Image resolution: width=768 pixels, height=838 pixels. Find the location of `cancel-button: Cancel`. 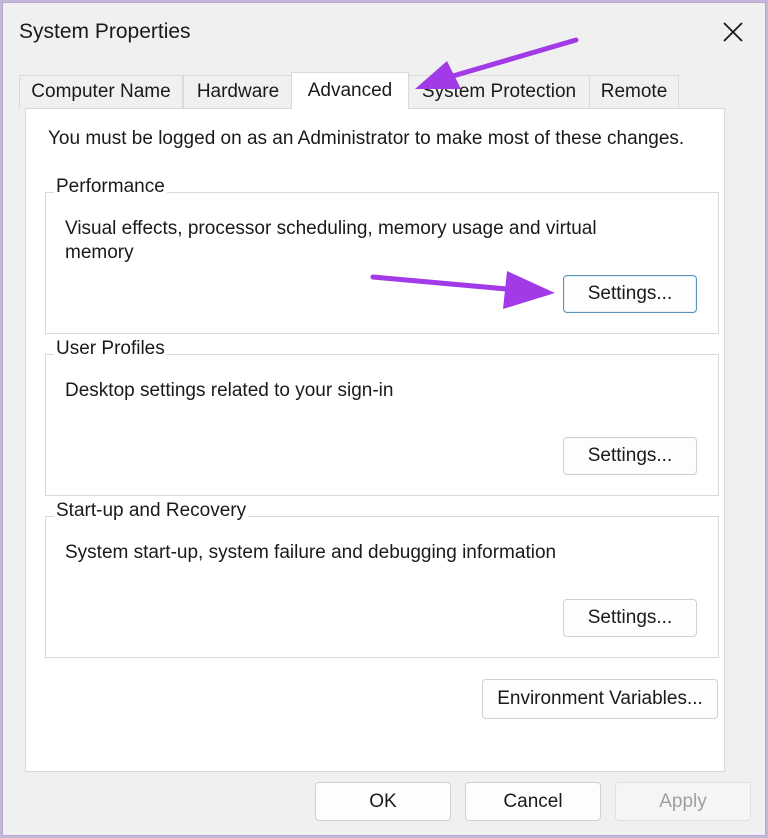

cancel-button: Cancel is located at coordinates (533, 801).